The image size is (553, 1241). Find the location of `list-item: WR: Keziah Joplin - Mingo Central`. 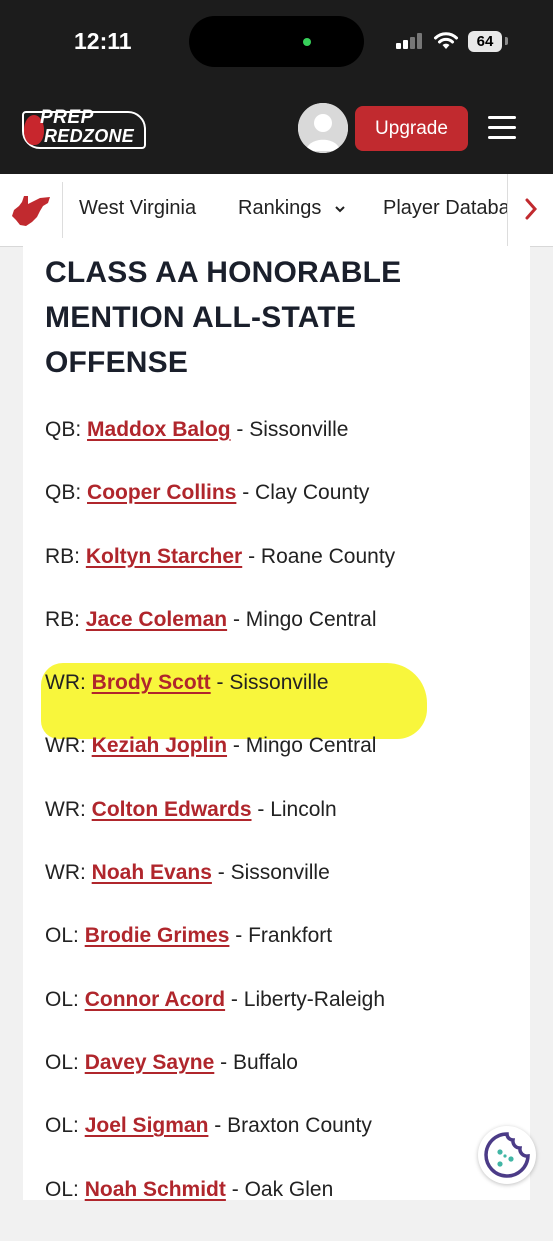

list-item: WR: Keziah Joplin - Mingo Central is located at coordinates (280, 765).